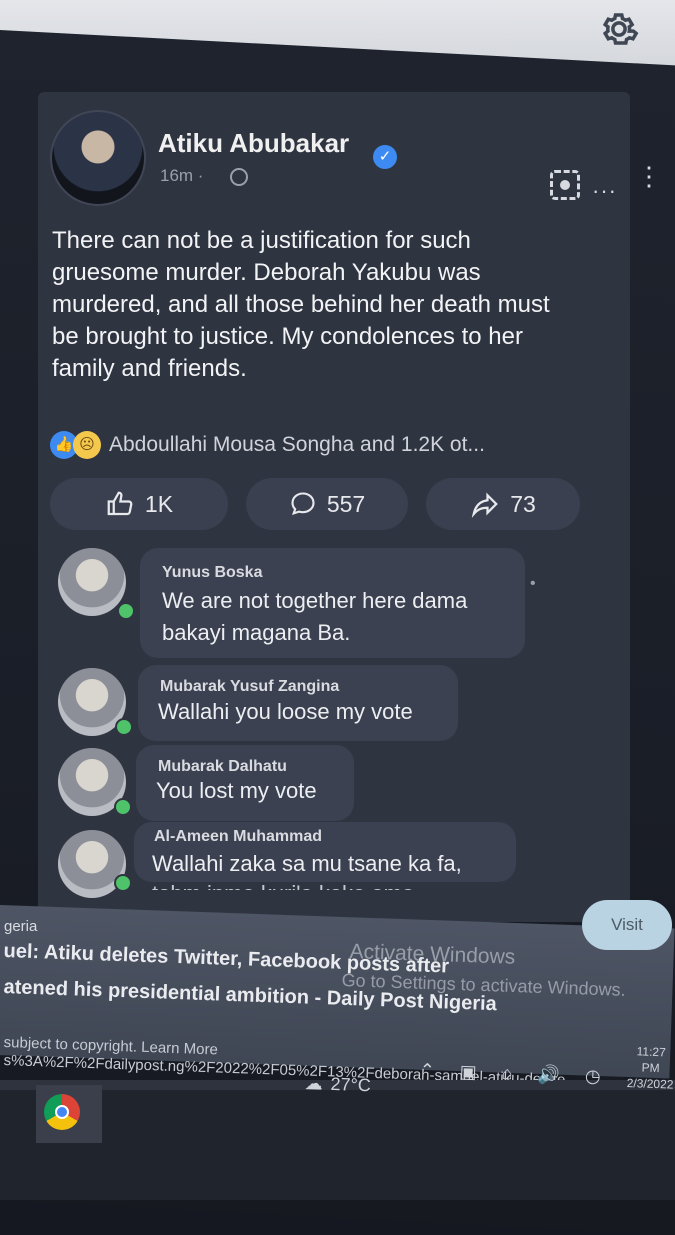 The height and width of the screenshot is (1235, 675). I want to click on sad-reaction-icon: ☹, so click(87, 445).